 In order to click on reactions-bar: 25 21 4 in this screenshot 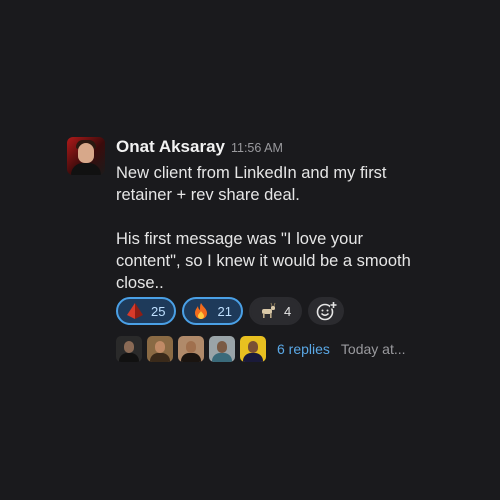, I will do `click(230, 311)`.